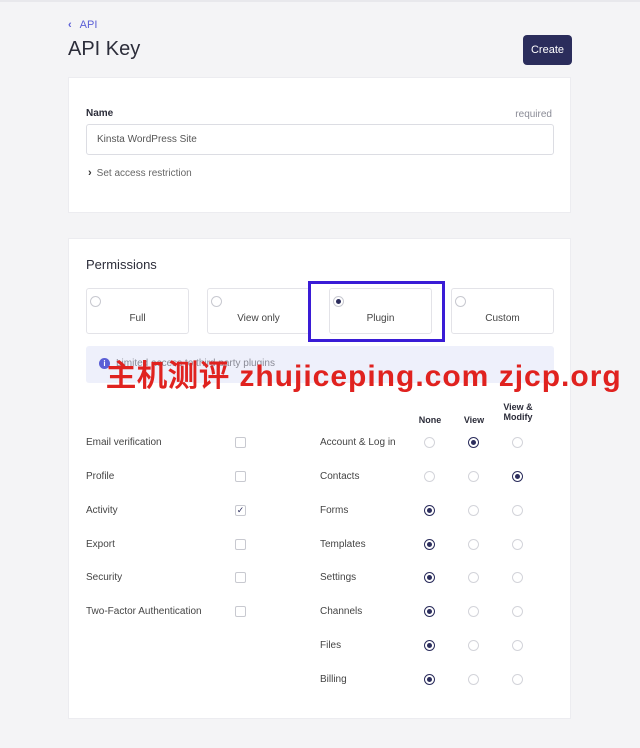  I want to click on highlight-box, so click(376, 311).